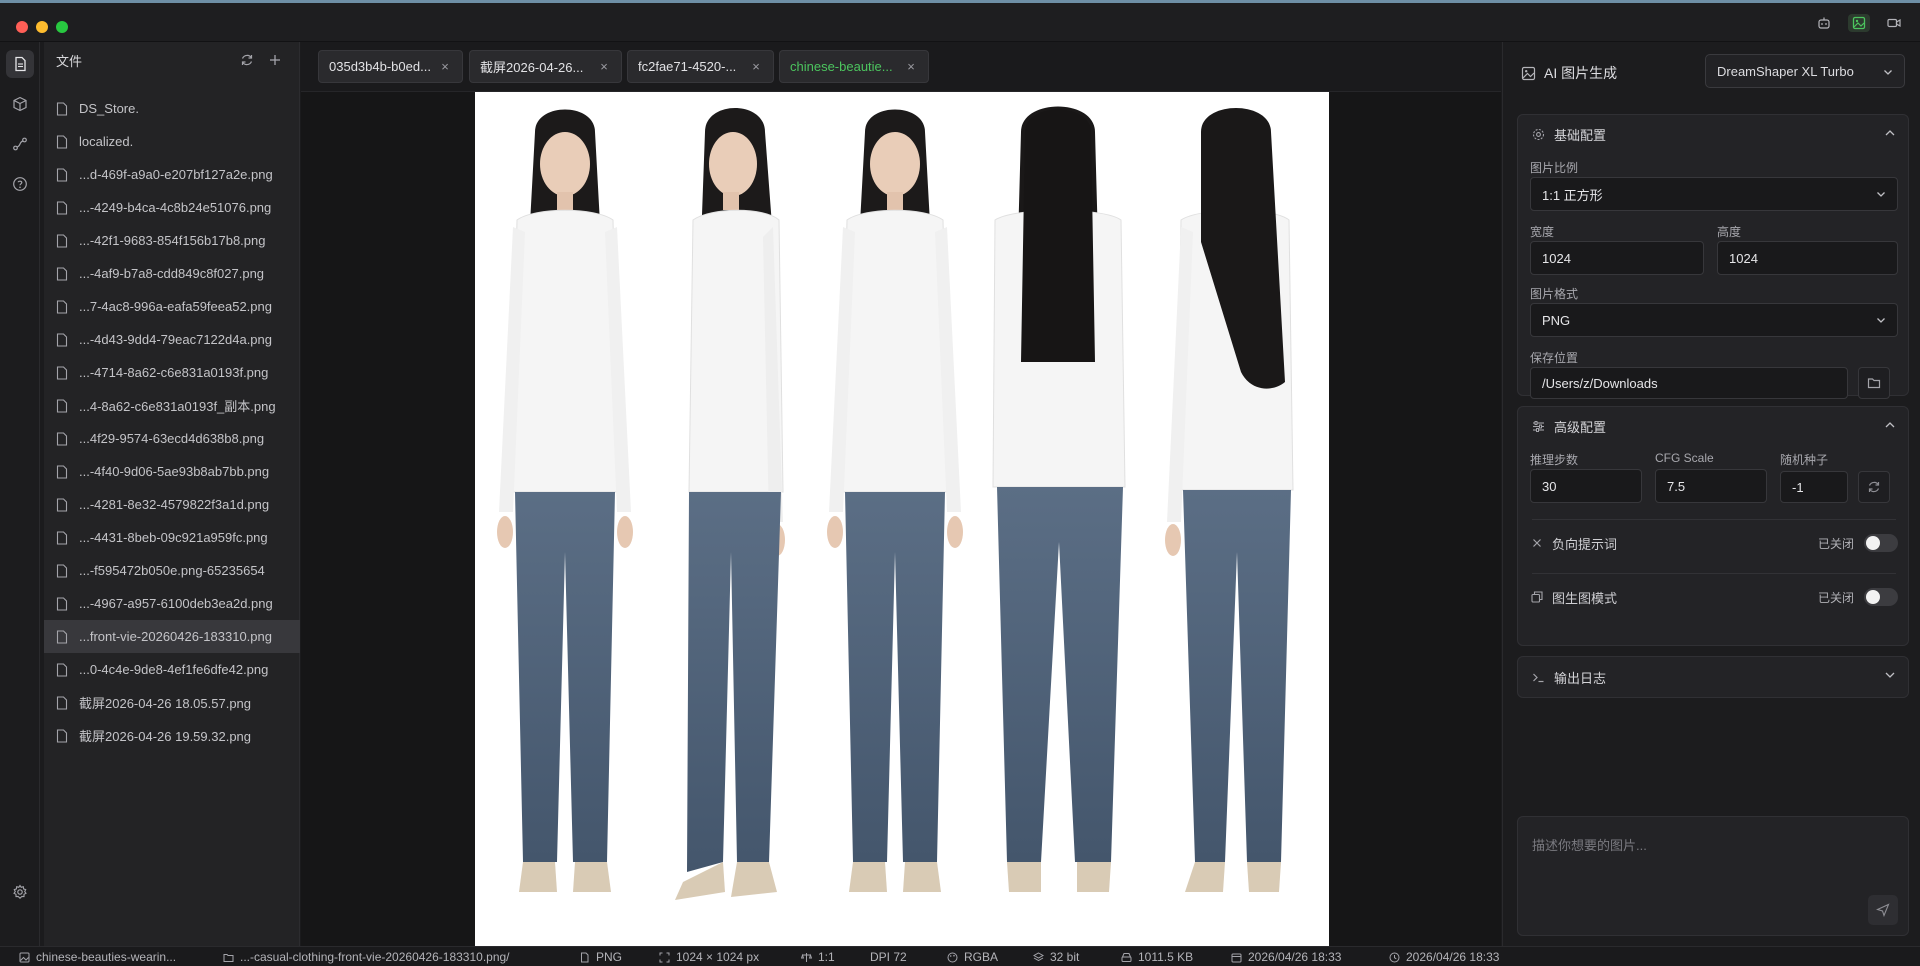 The height and width of the screenshot is (966, 1920). Describe the element at coordinates (20, 184) in the screenshot. I see `help-icon` at that location.